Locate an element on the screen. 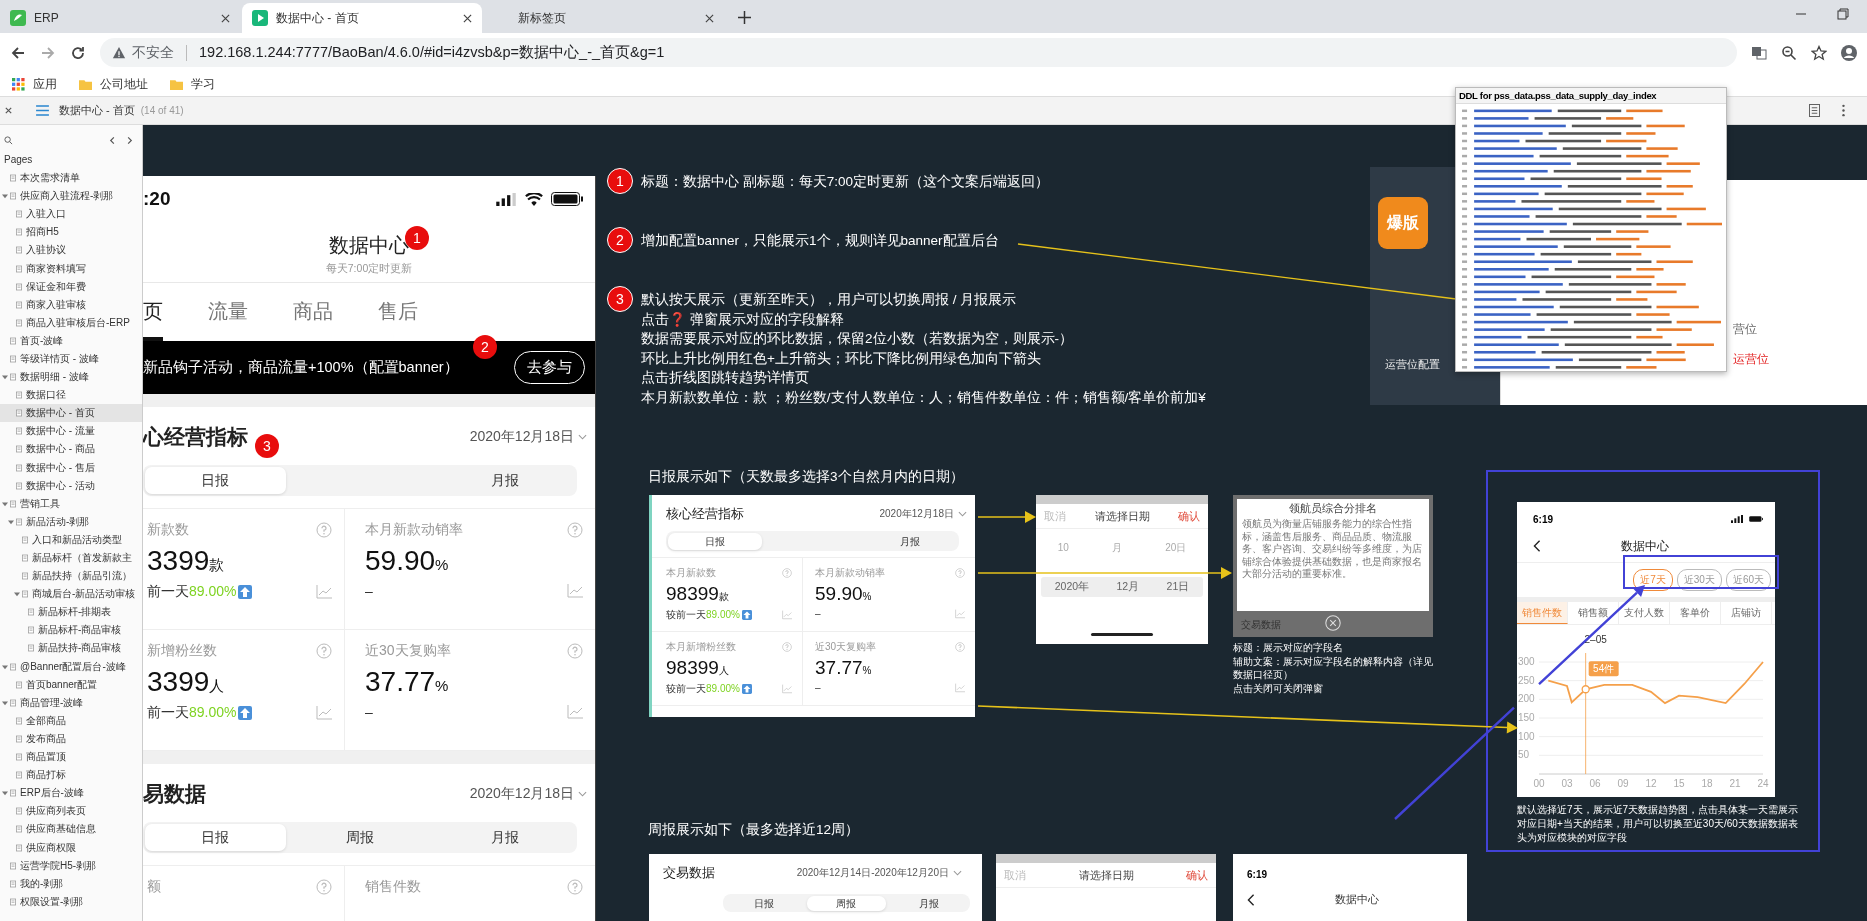 Image resolution: width=1867 pixels, height=921 pixels. picker-option: 12月 is located at coordinates (1128, 587).